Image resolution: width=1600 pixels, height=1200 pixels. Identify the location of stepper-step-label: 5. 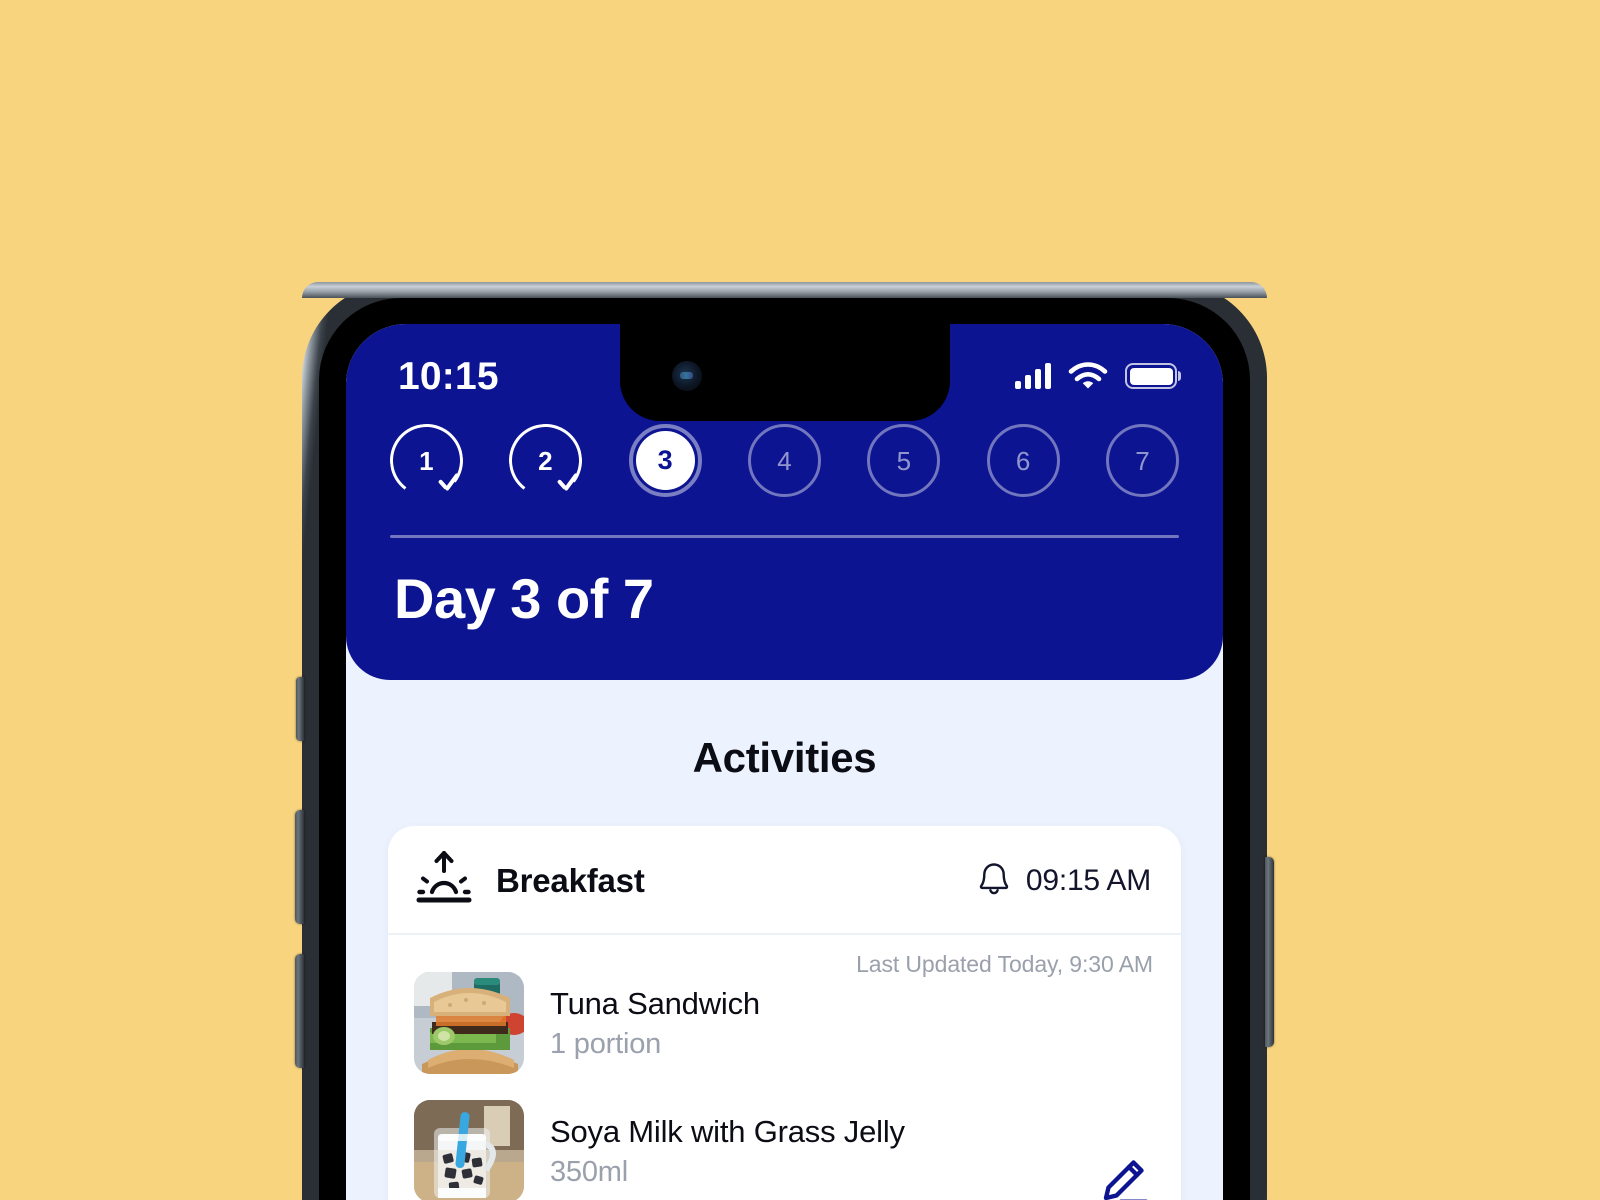
(904, 460).